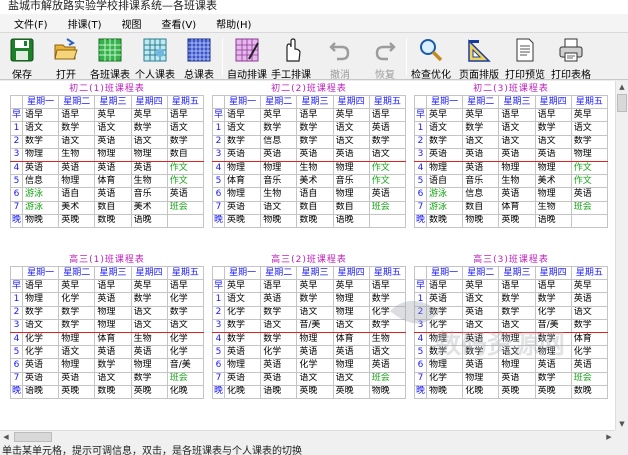  Describe the element at coordinates (113, 339) in the screenshot. I see `schedule-cell: 体育` at that location.